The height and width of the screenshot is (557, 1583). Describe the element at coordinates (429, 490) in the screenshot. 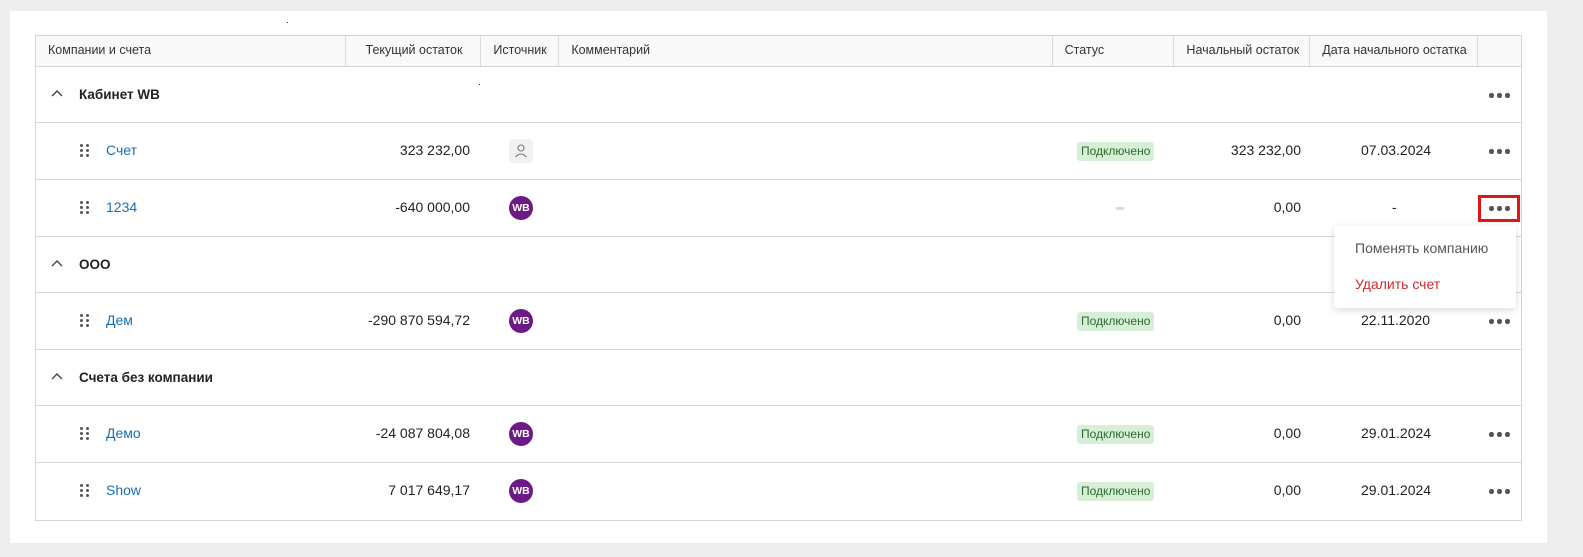

I see `current-balance: 7 017 649,17` at that location.